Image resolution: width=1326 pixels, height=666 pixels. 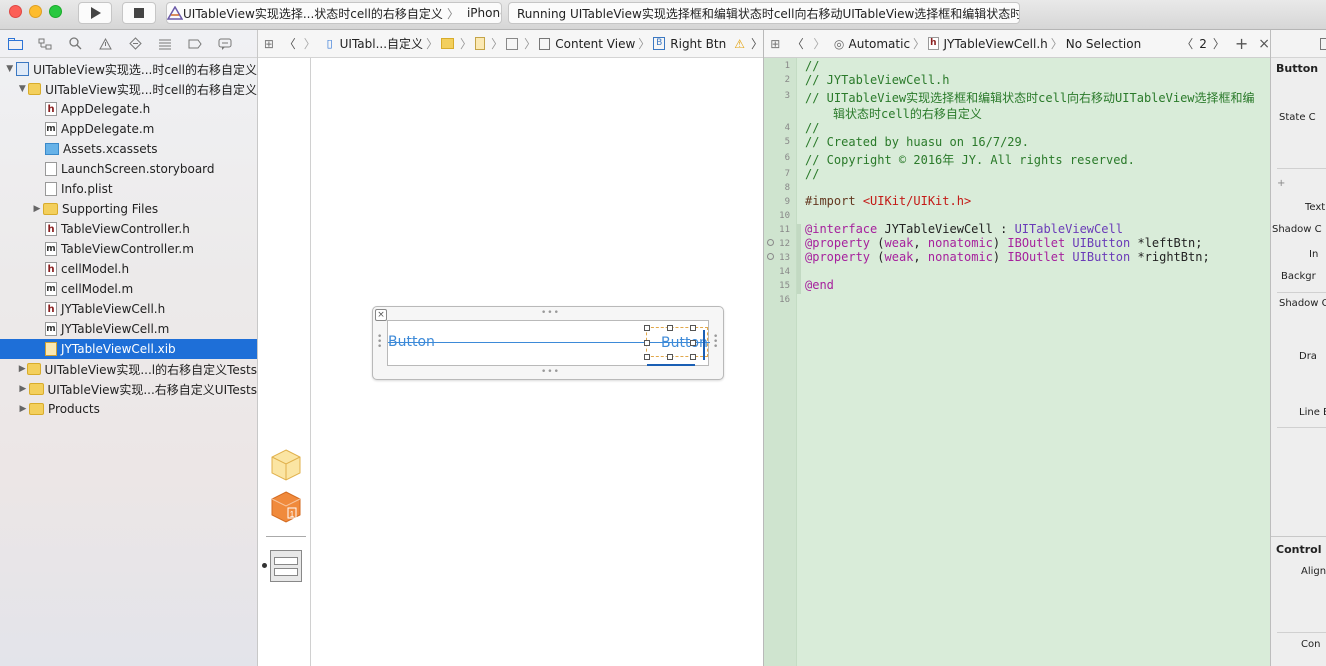 What do you see at coordinates (135, 44) in the screenshot?
I see `test-navigator-icon` at bounding box center [135, 44].